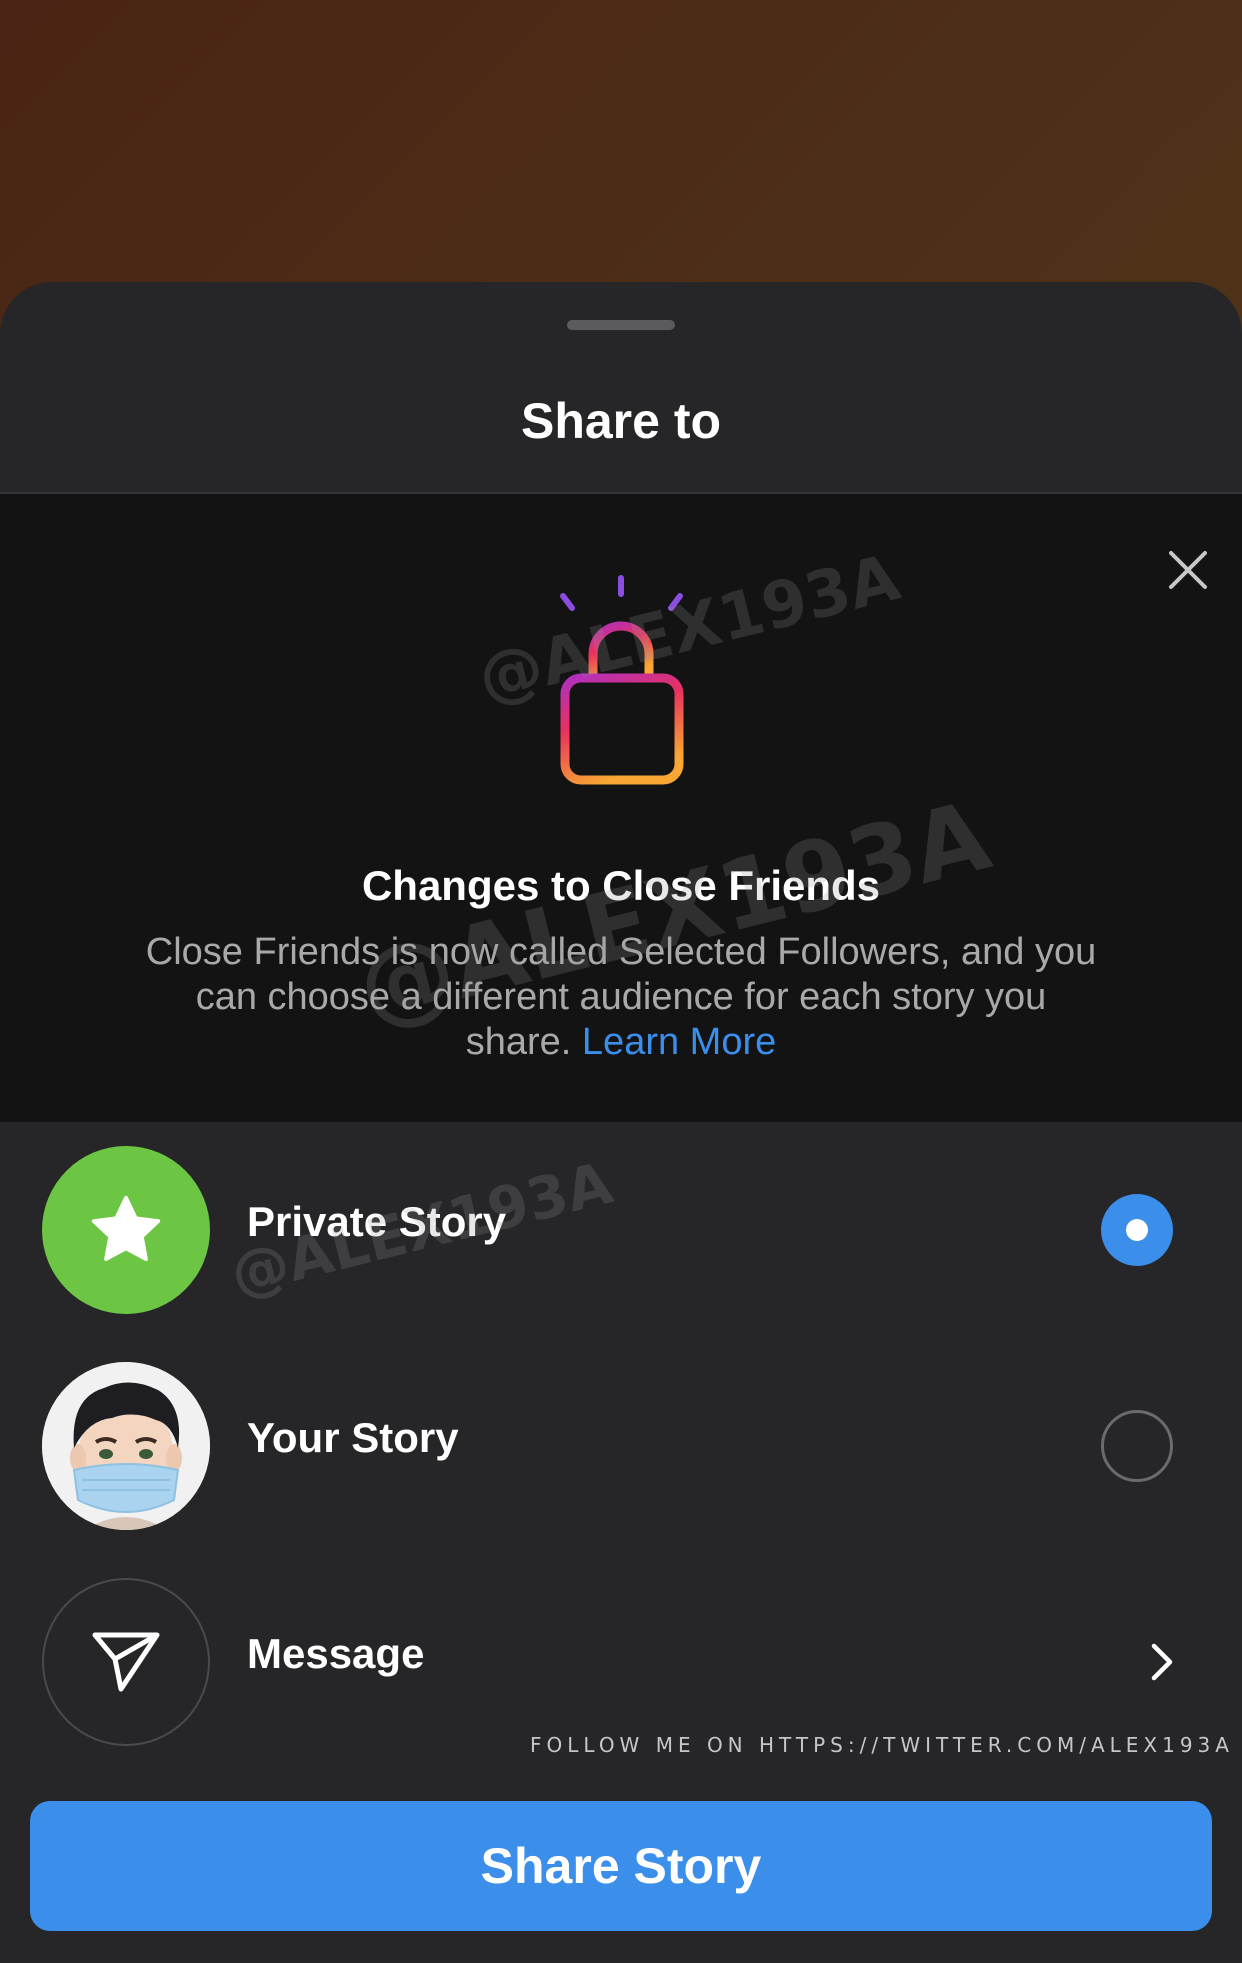  I want to click on close-icon, so click(1188, 570).